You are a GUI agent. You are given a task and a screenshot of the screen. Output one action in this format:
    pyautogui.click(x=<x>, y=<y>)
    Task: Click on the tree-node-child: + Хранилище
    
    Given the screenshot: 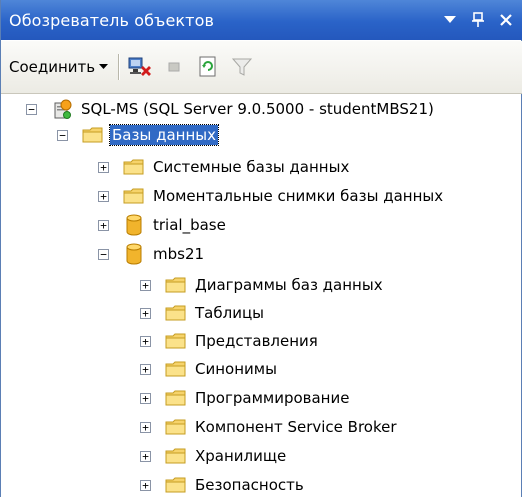 What is the action you would take?
    pyautogui.click(x=214, y=456)
    